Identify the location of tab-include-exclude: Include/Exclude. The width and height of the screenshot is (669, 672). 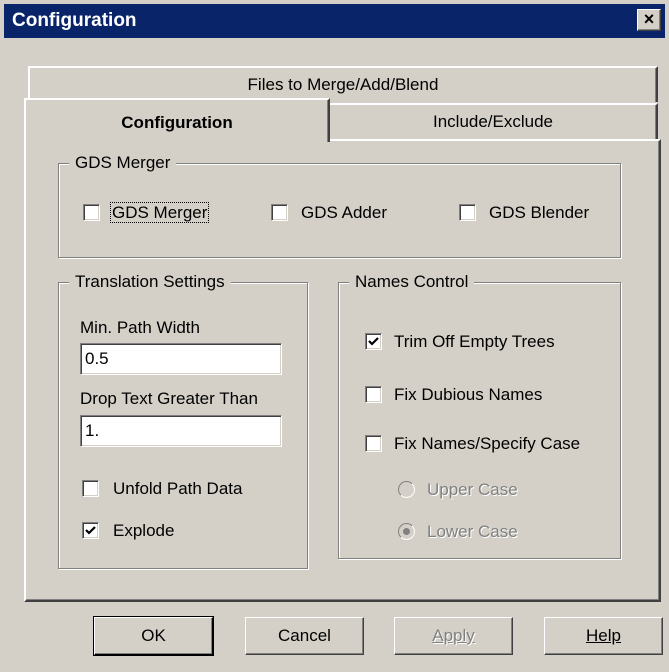
(493, 121).